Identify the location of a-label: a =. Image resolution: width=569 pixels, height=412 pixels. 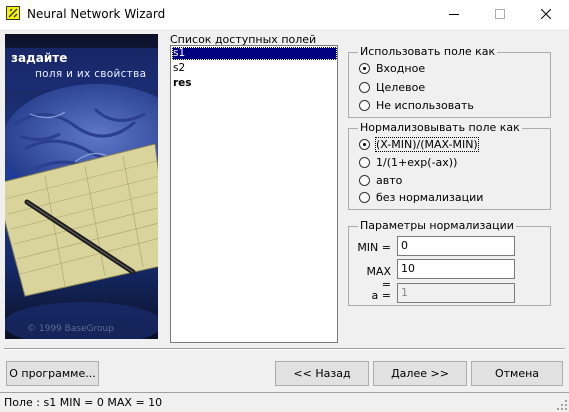
(381, 295).